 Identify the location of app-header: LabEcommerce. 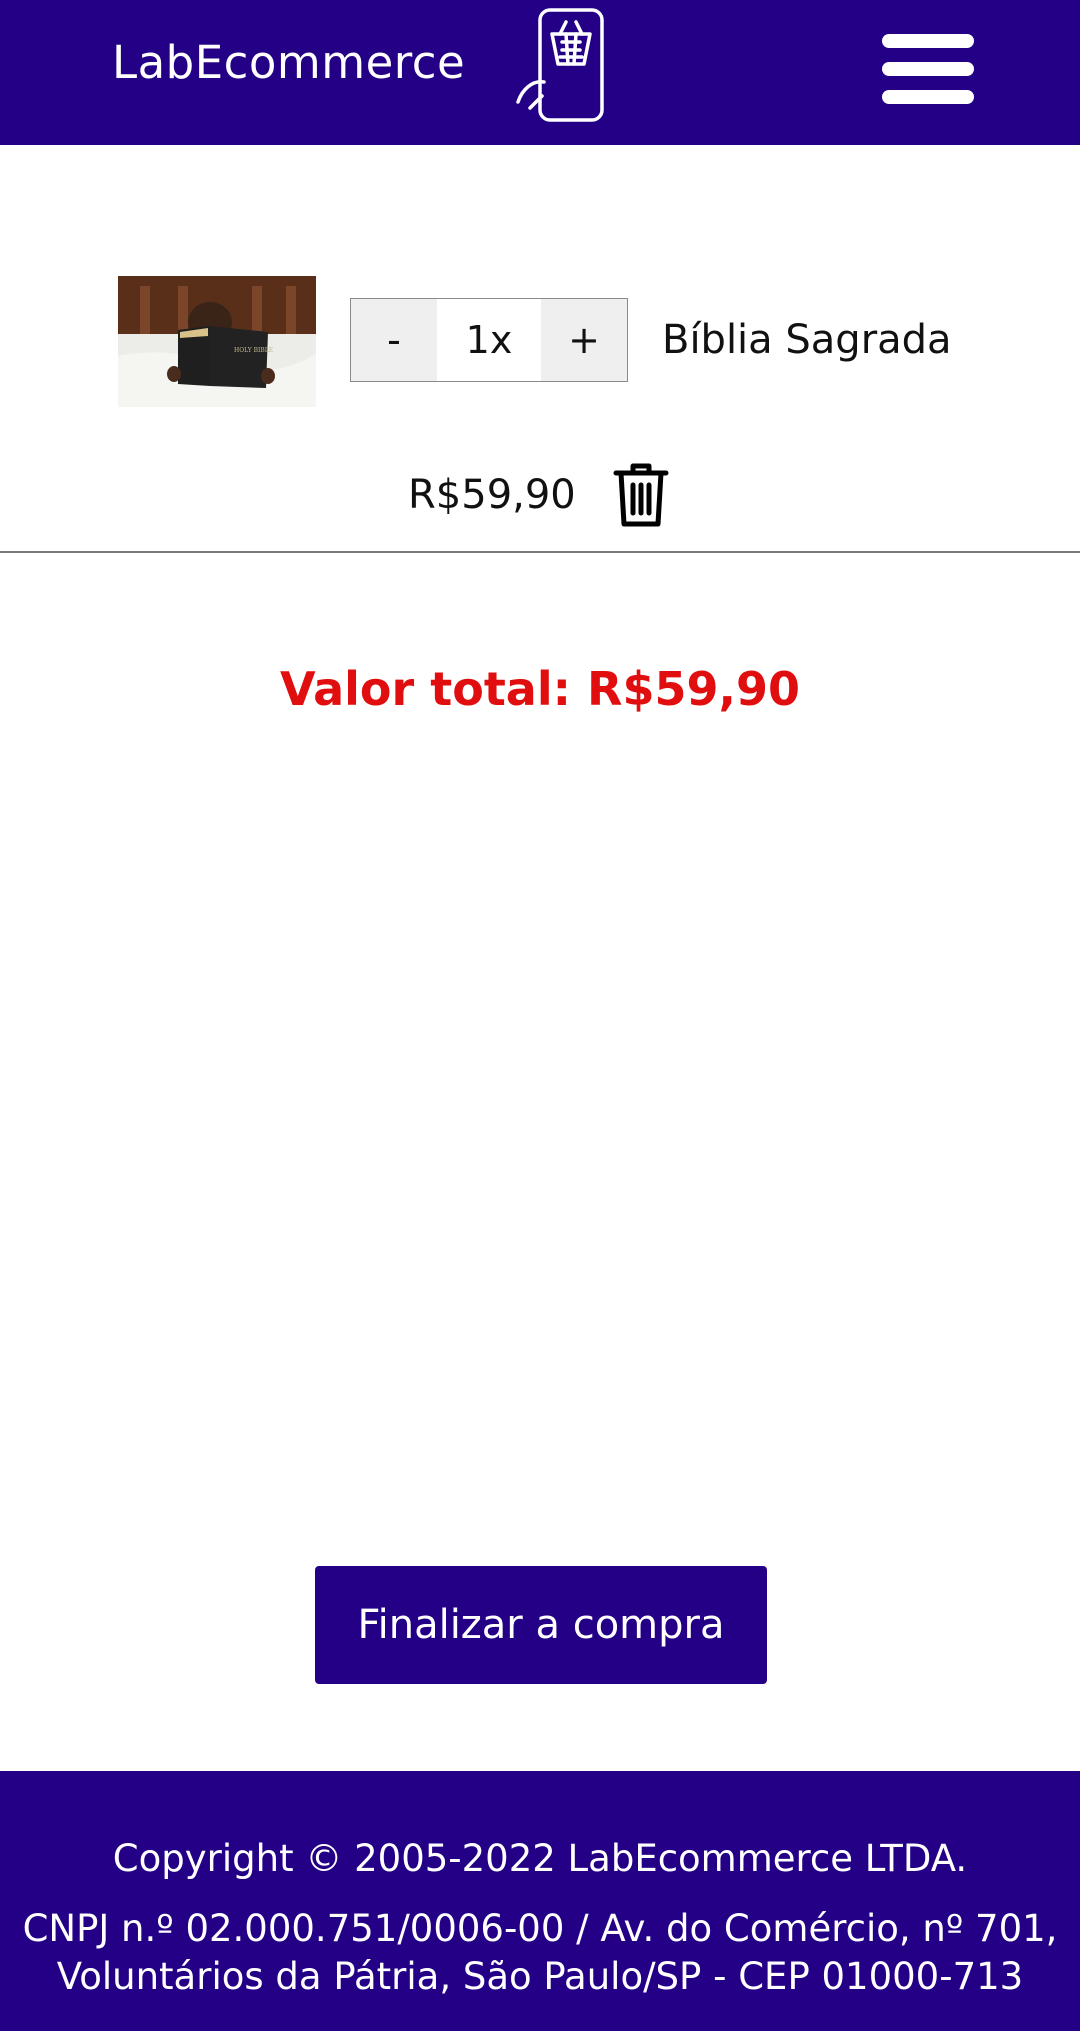
(540, 72).